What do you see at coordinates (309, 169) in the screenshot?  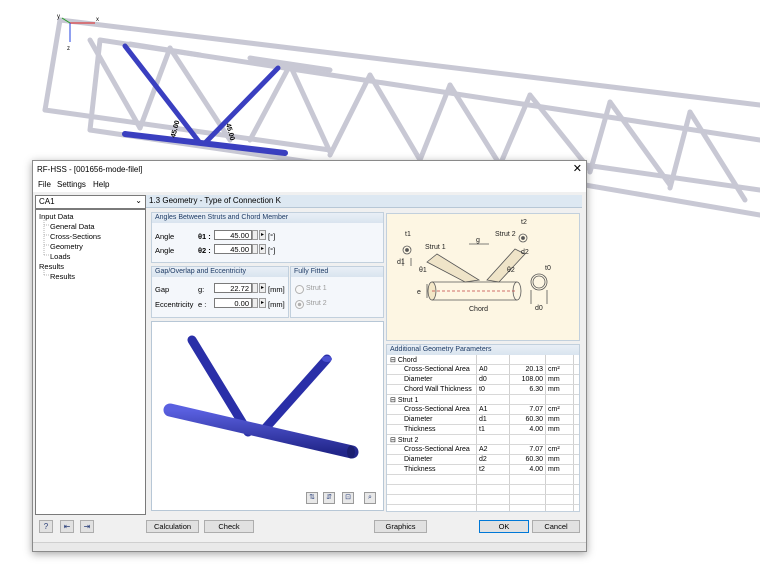 I see `title-bar: RF-HSS - [001656-mode-filel] ✕` at bounding box center [309, 169].